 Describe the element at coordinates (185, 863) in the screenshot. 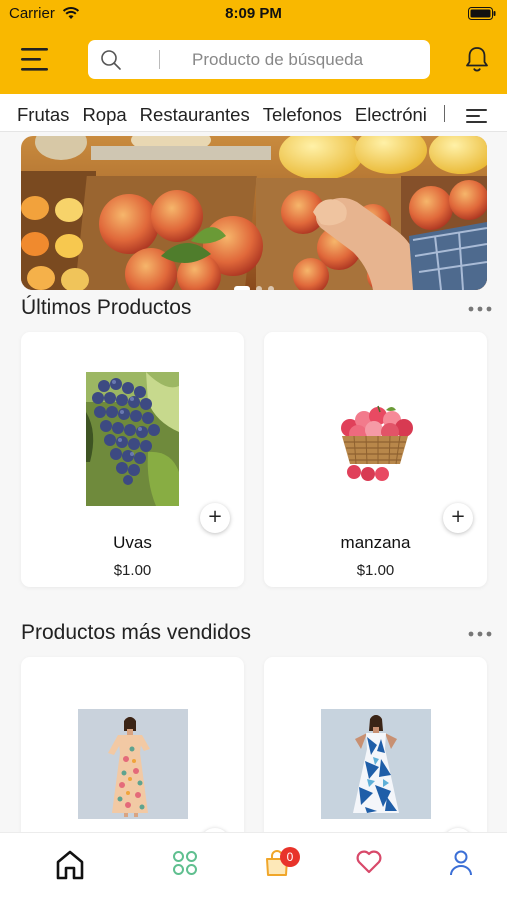

I see `categories-icon` at that location.